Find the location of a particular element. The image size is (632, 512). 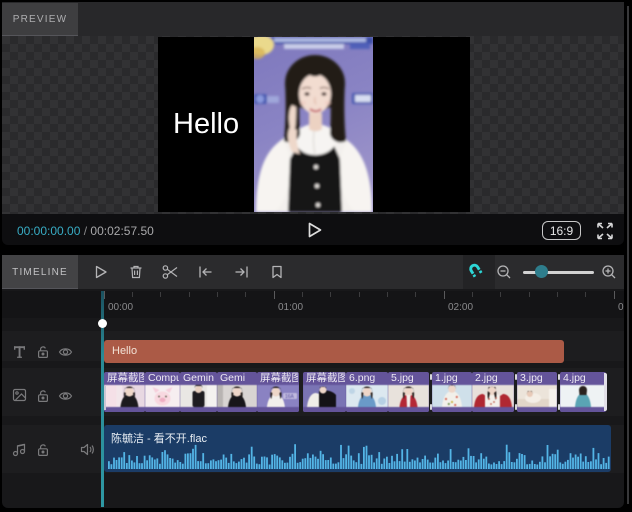

svg-text: 16A is located at coordinates (290, 397).